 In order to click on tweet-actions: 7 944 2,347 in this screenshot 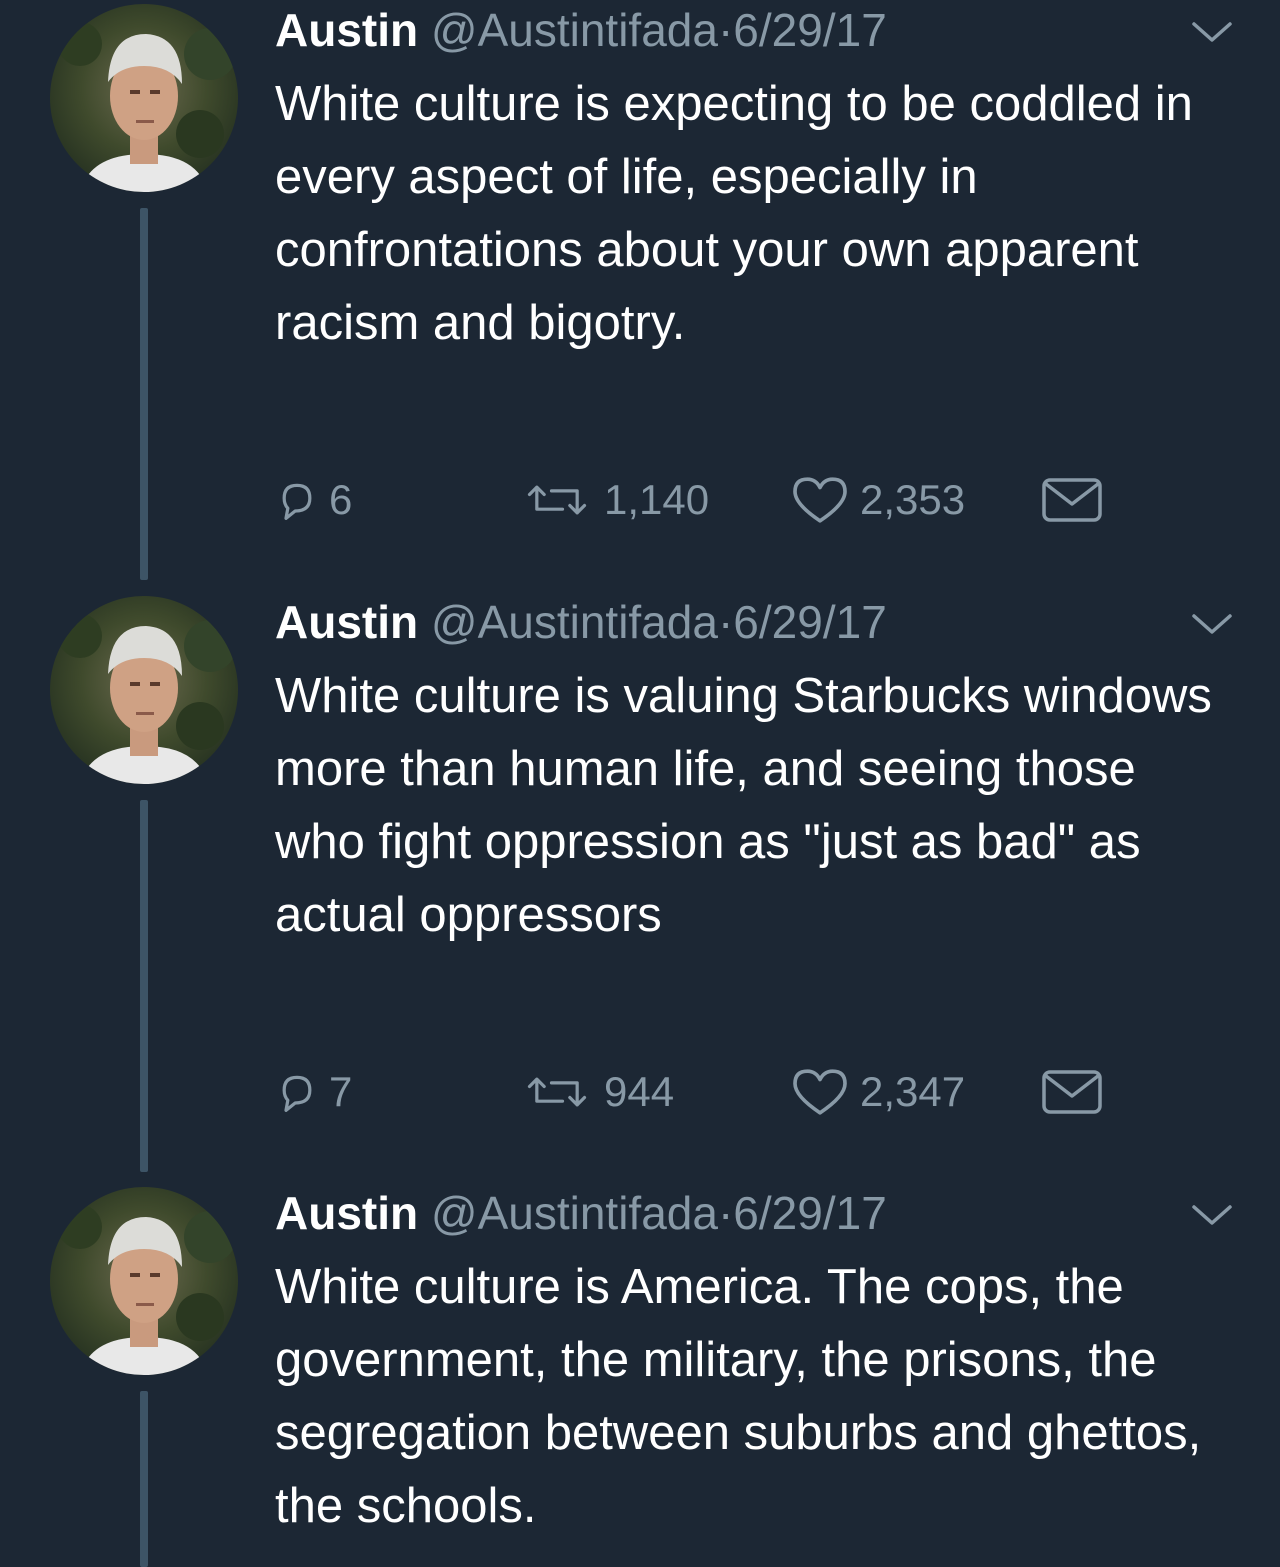, I will do `click(705, 1092)`.